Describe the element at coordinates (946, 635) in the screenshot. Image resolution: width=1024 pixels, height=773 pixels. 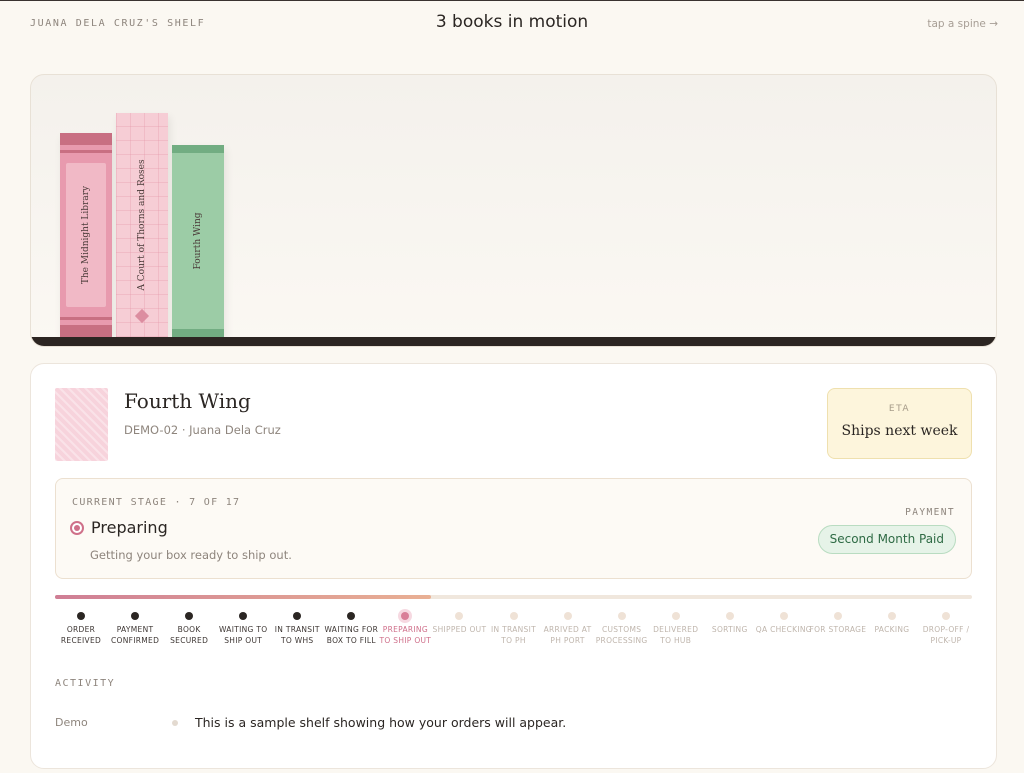
I see `timeline-step-label: Drop-off / Pick-up` at that location.